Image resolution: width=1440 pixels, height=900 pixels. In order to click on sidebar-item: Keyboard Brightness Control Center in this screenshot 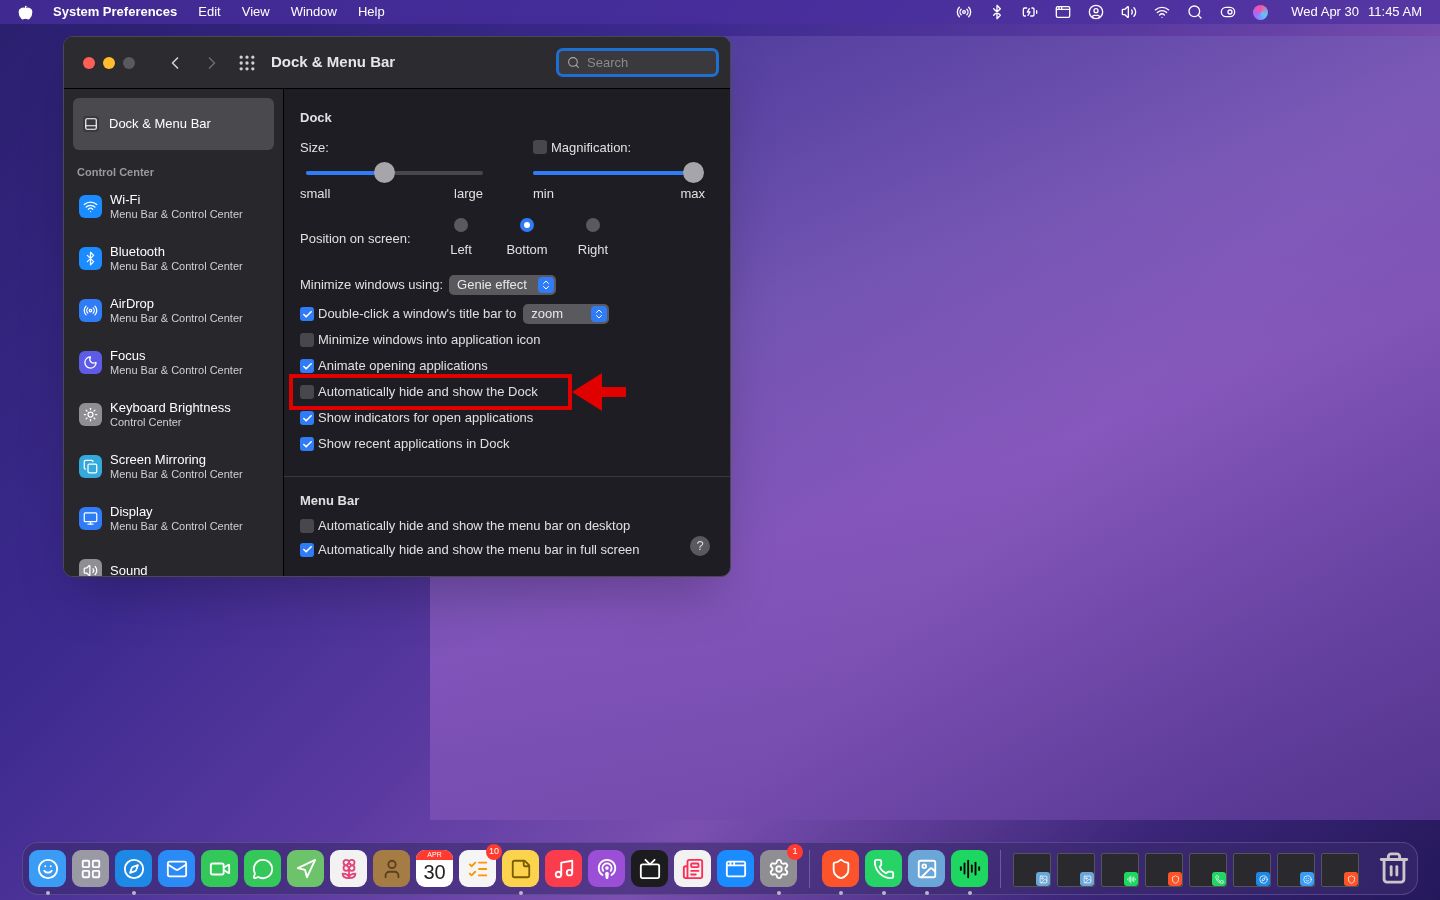, I will do `click(173, 414)`.